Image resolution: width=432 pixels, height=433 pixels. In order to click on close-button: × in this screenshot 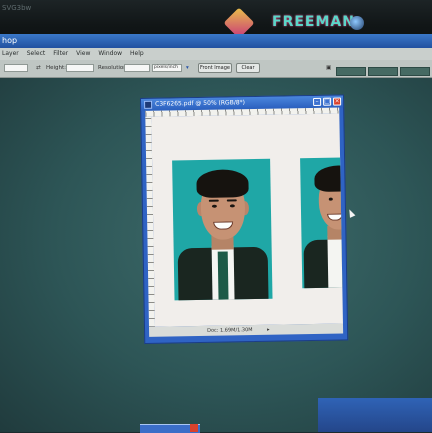, I will do `click(337, 101)`.